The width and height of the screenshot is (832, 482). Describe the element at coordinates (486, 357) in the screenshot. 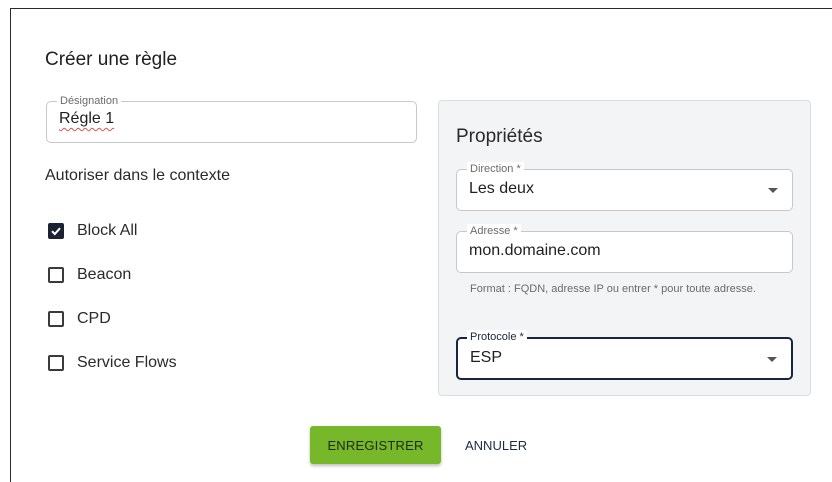

I see `protocole-value: ESP` at that location.